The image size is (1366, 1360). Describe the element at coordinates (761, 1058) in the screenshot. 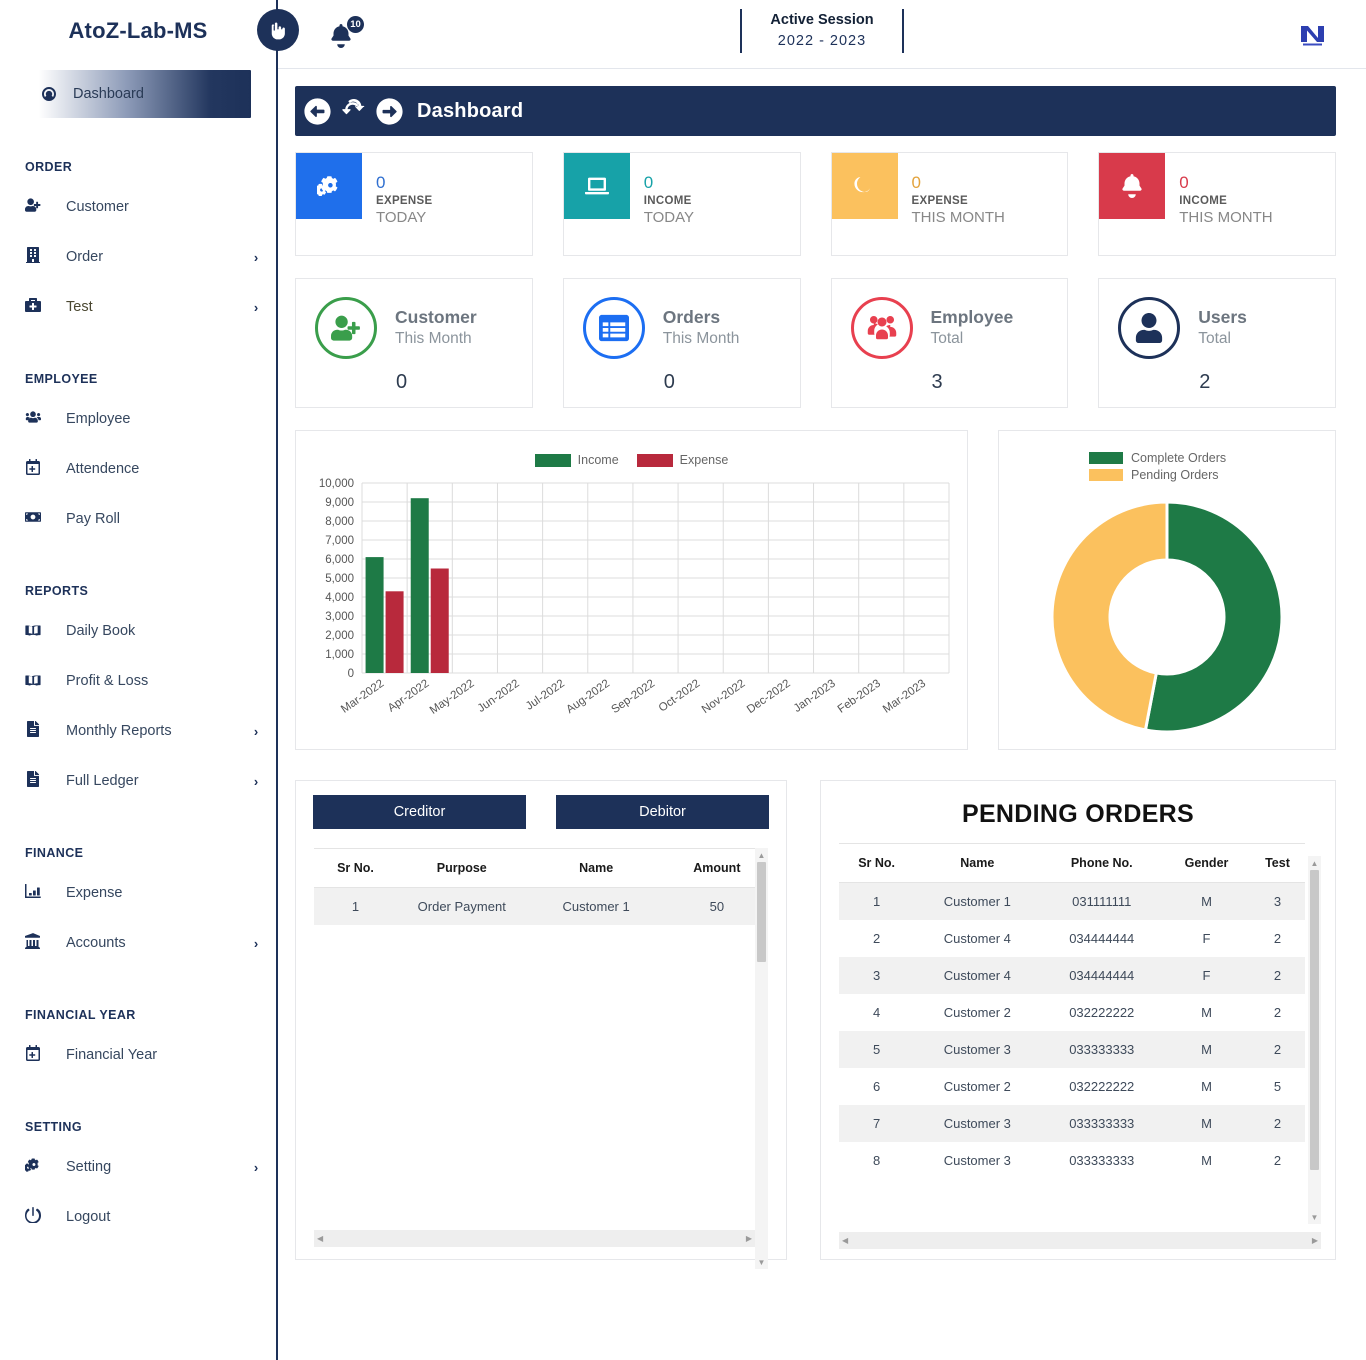

I see `creditor-vertical-scrollbar: ▲ ▼` at that location.